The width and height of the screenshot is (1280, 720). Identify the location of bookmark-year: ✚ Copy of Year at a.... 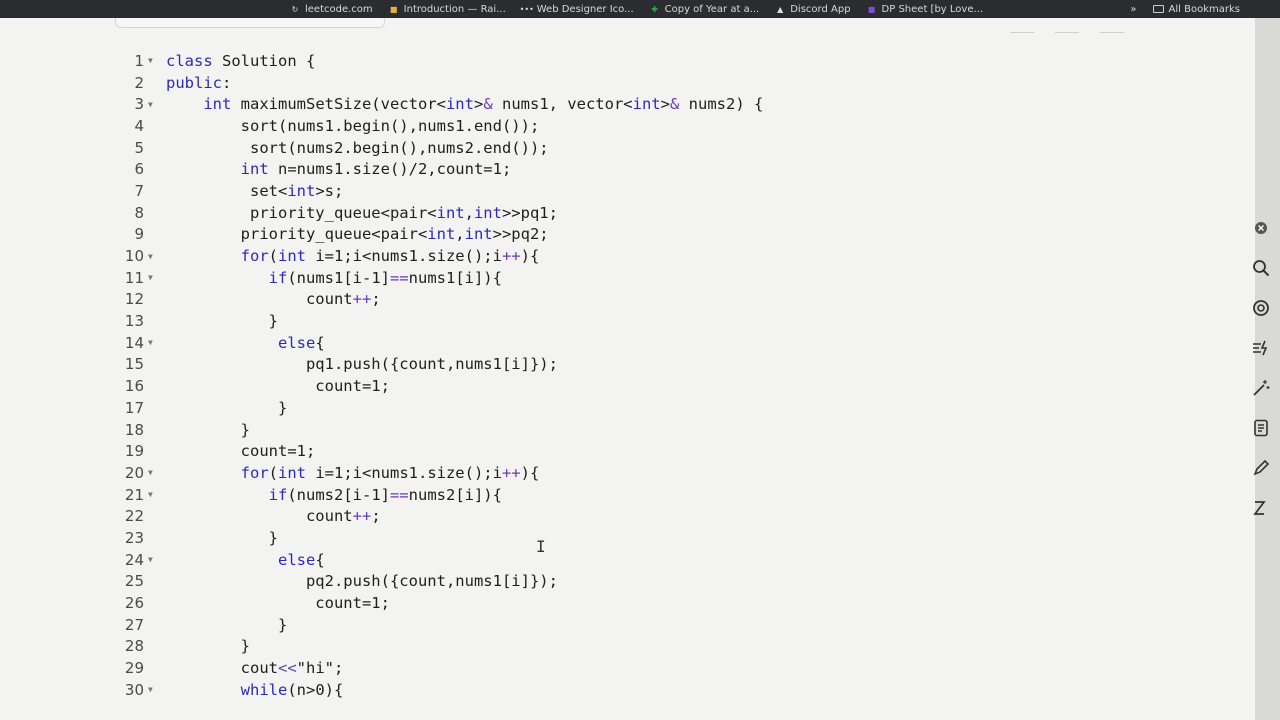
(705, 9).